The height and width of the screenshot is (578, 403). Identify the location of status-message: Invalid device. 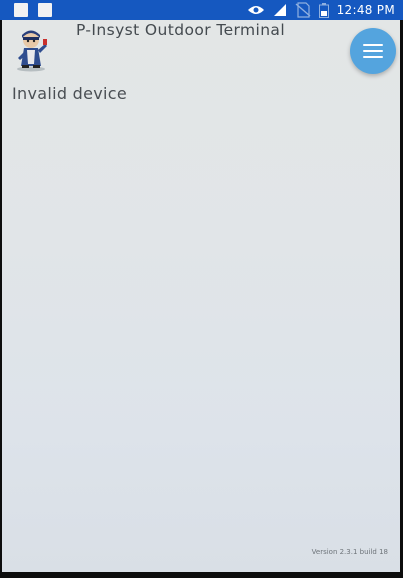
(70, 93).